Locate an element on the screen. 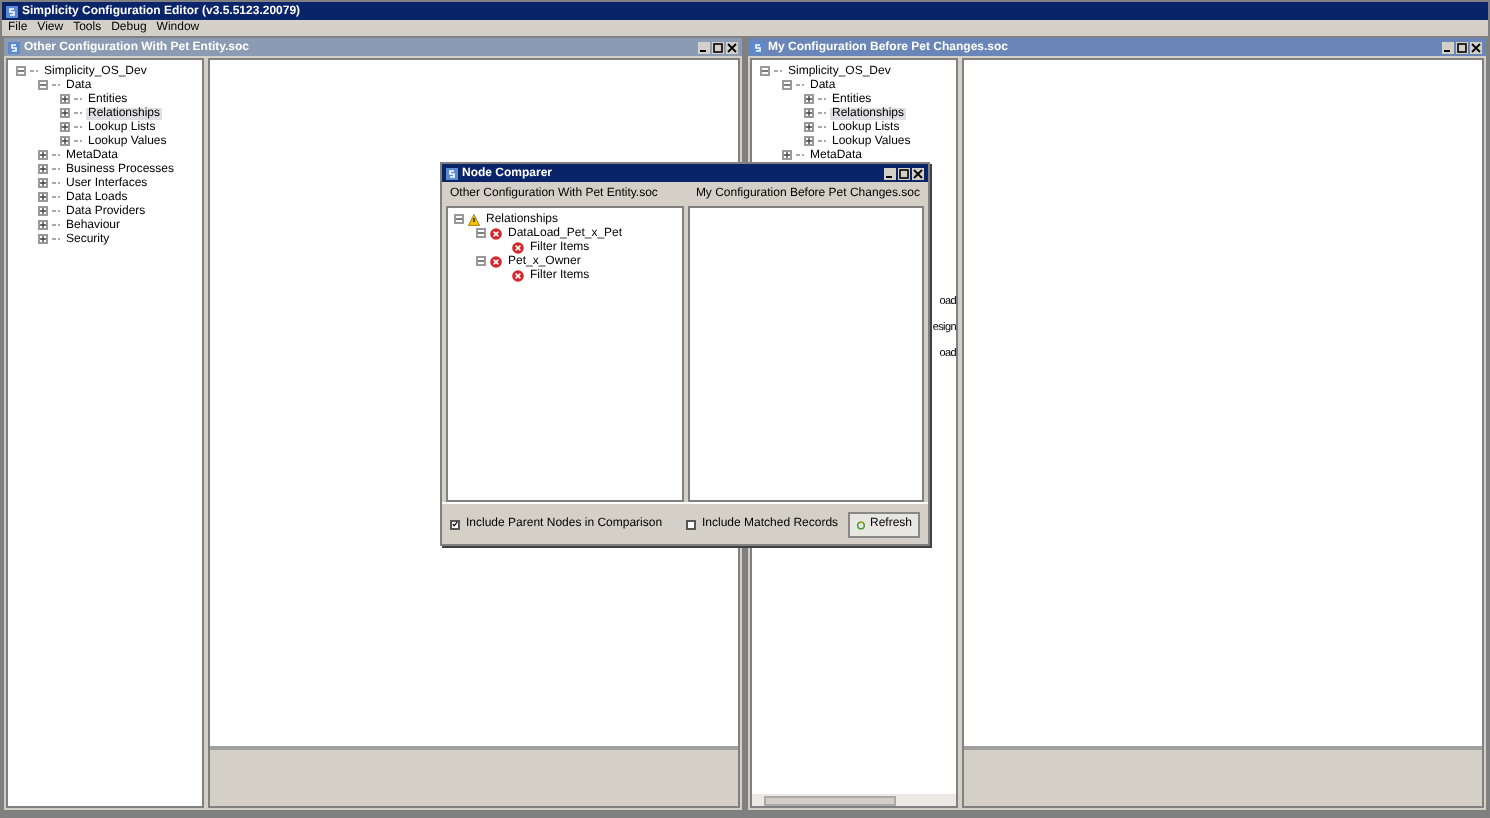  horizontal-scrollbar is located at coordinates (854, 800).